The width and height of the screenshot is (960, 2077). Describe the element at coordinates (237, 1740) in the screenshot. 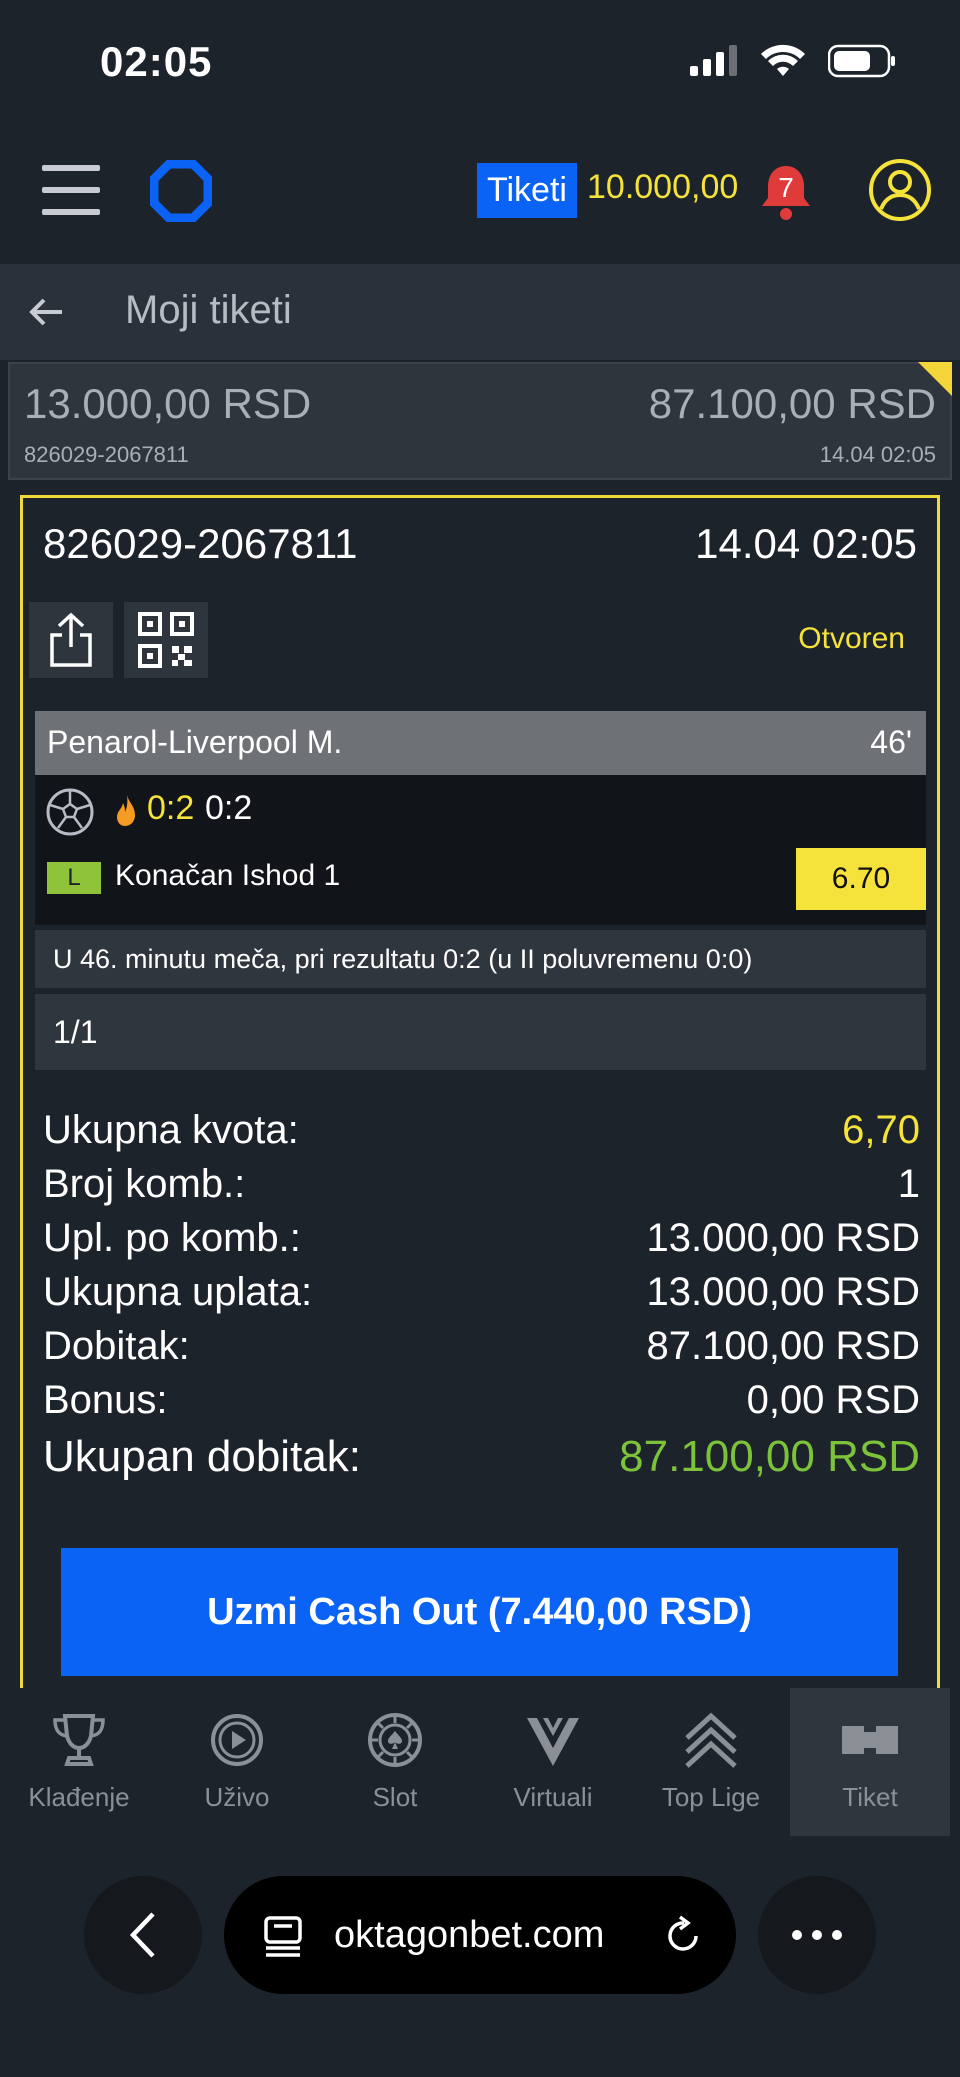

I see `play-icon` at that location.